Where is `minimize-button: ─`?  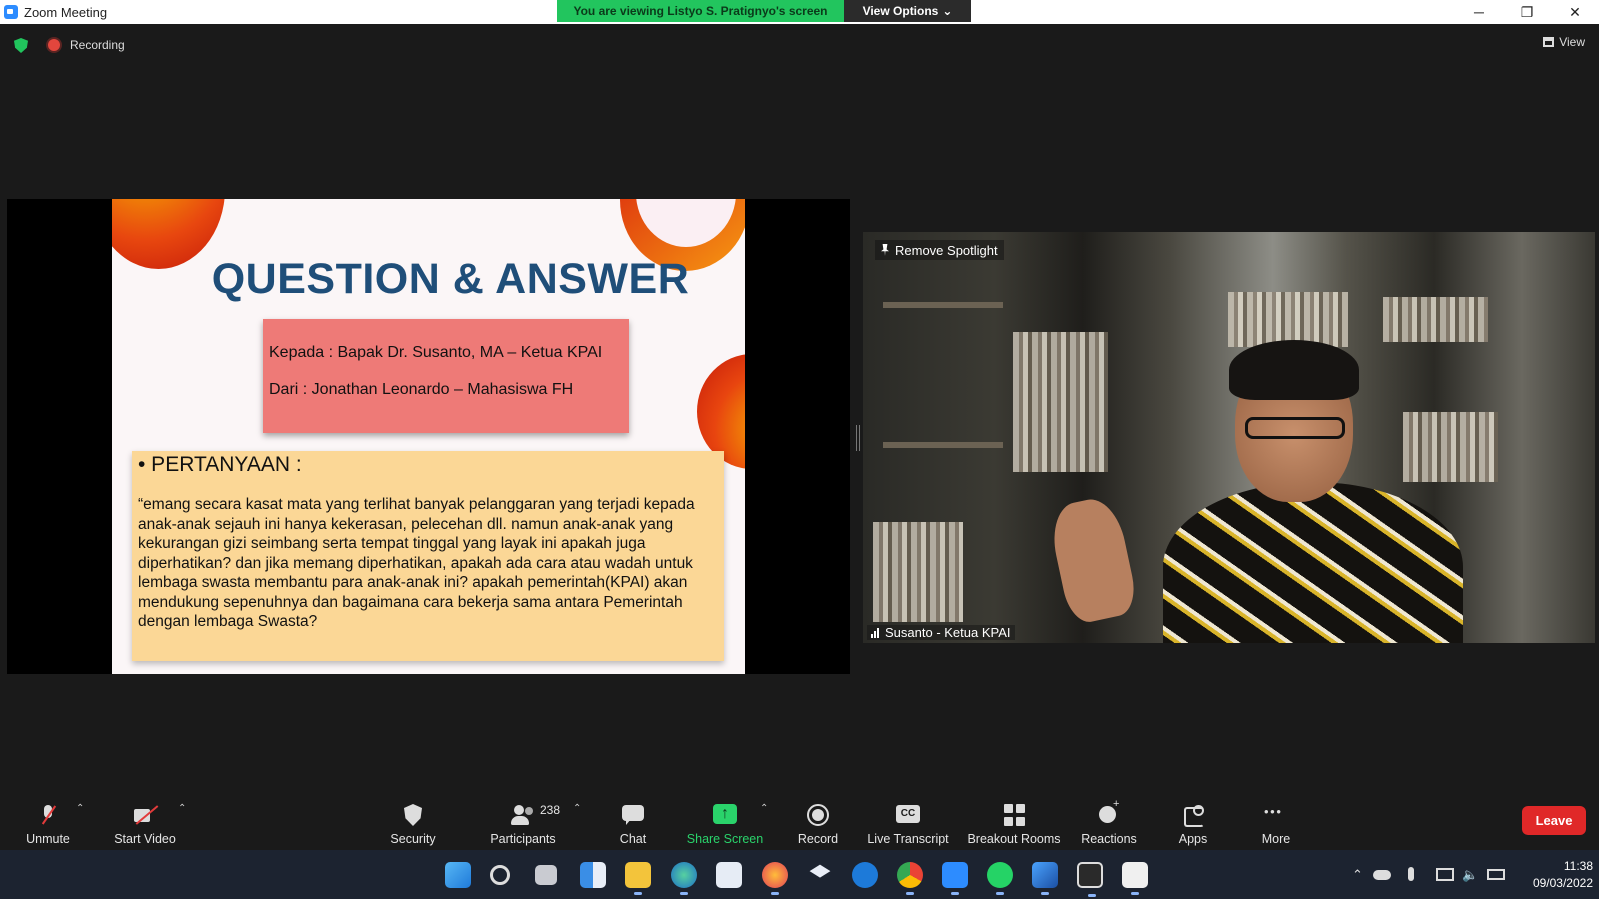
minimize-button: ─ is located at coordinates (1479, 12).